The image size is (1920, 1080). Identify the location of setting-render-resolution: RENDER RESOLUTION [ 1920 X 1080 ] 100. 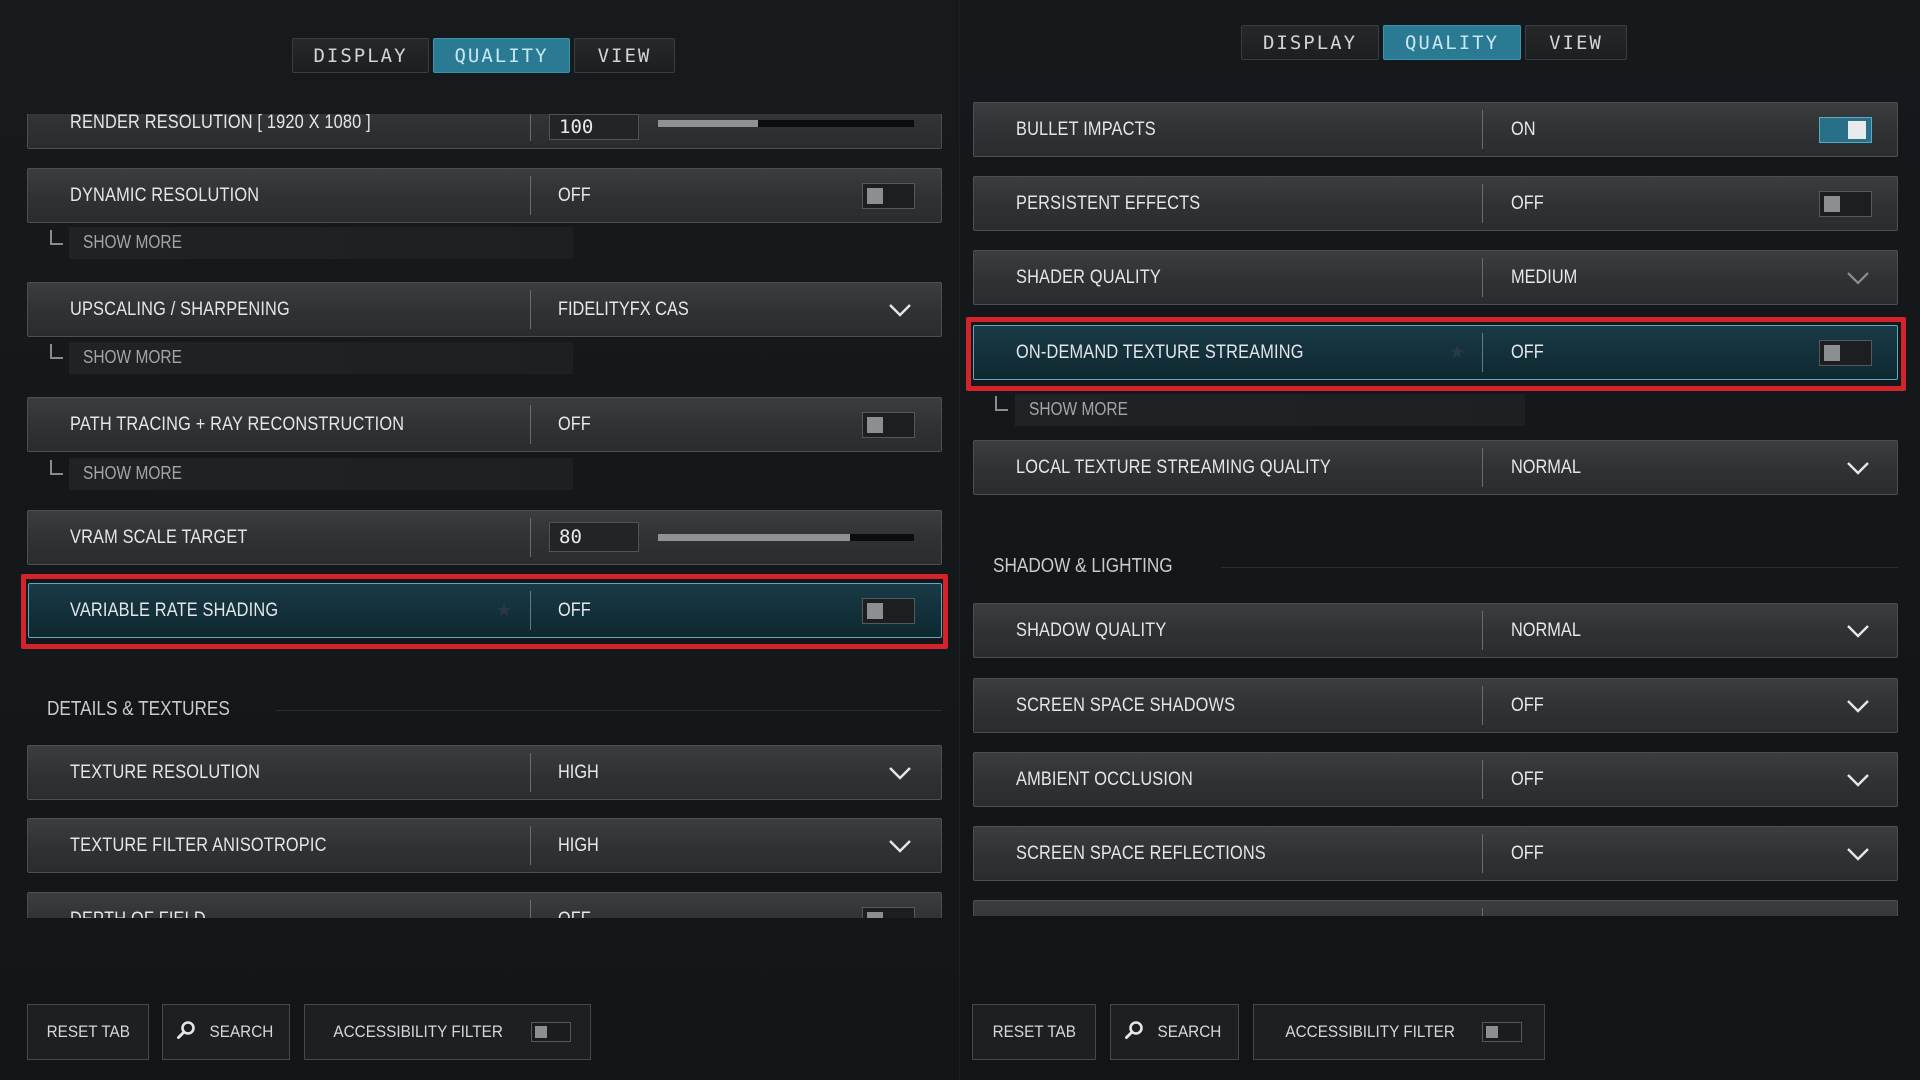
(484, 131).